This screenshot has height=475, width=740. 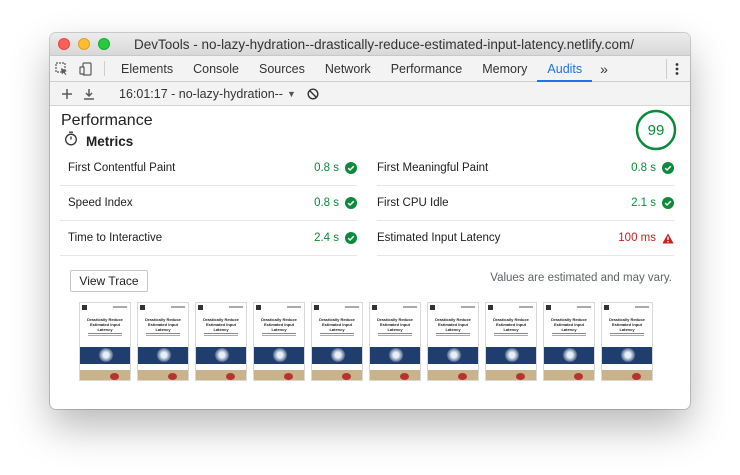 What do you see at coordinates (86, 68) in the screenshot?
I see `device-toolbar-icon` at bounding box center [86, 68].